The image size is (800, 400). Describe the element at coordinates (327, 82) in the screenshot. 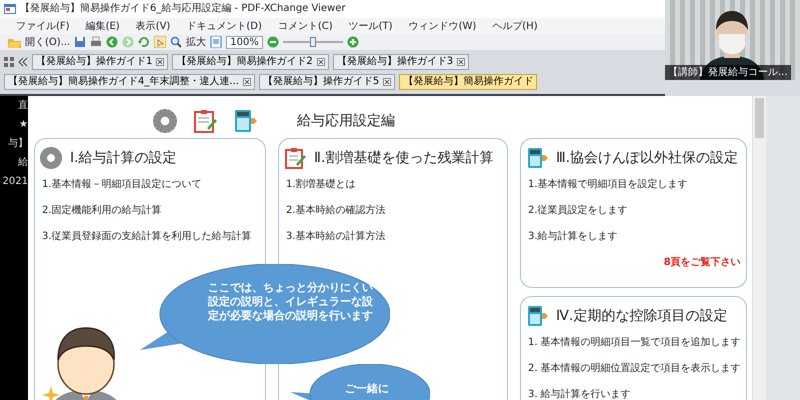

I see `document-tab: 【発展給与】操作ガイド5` at that location.